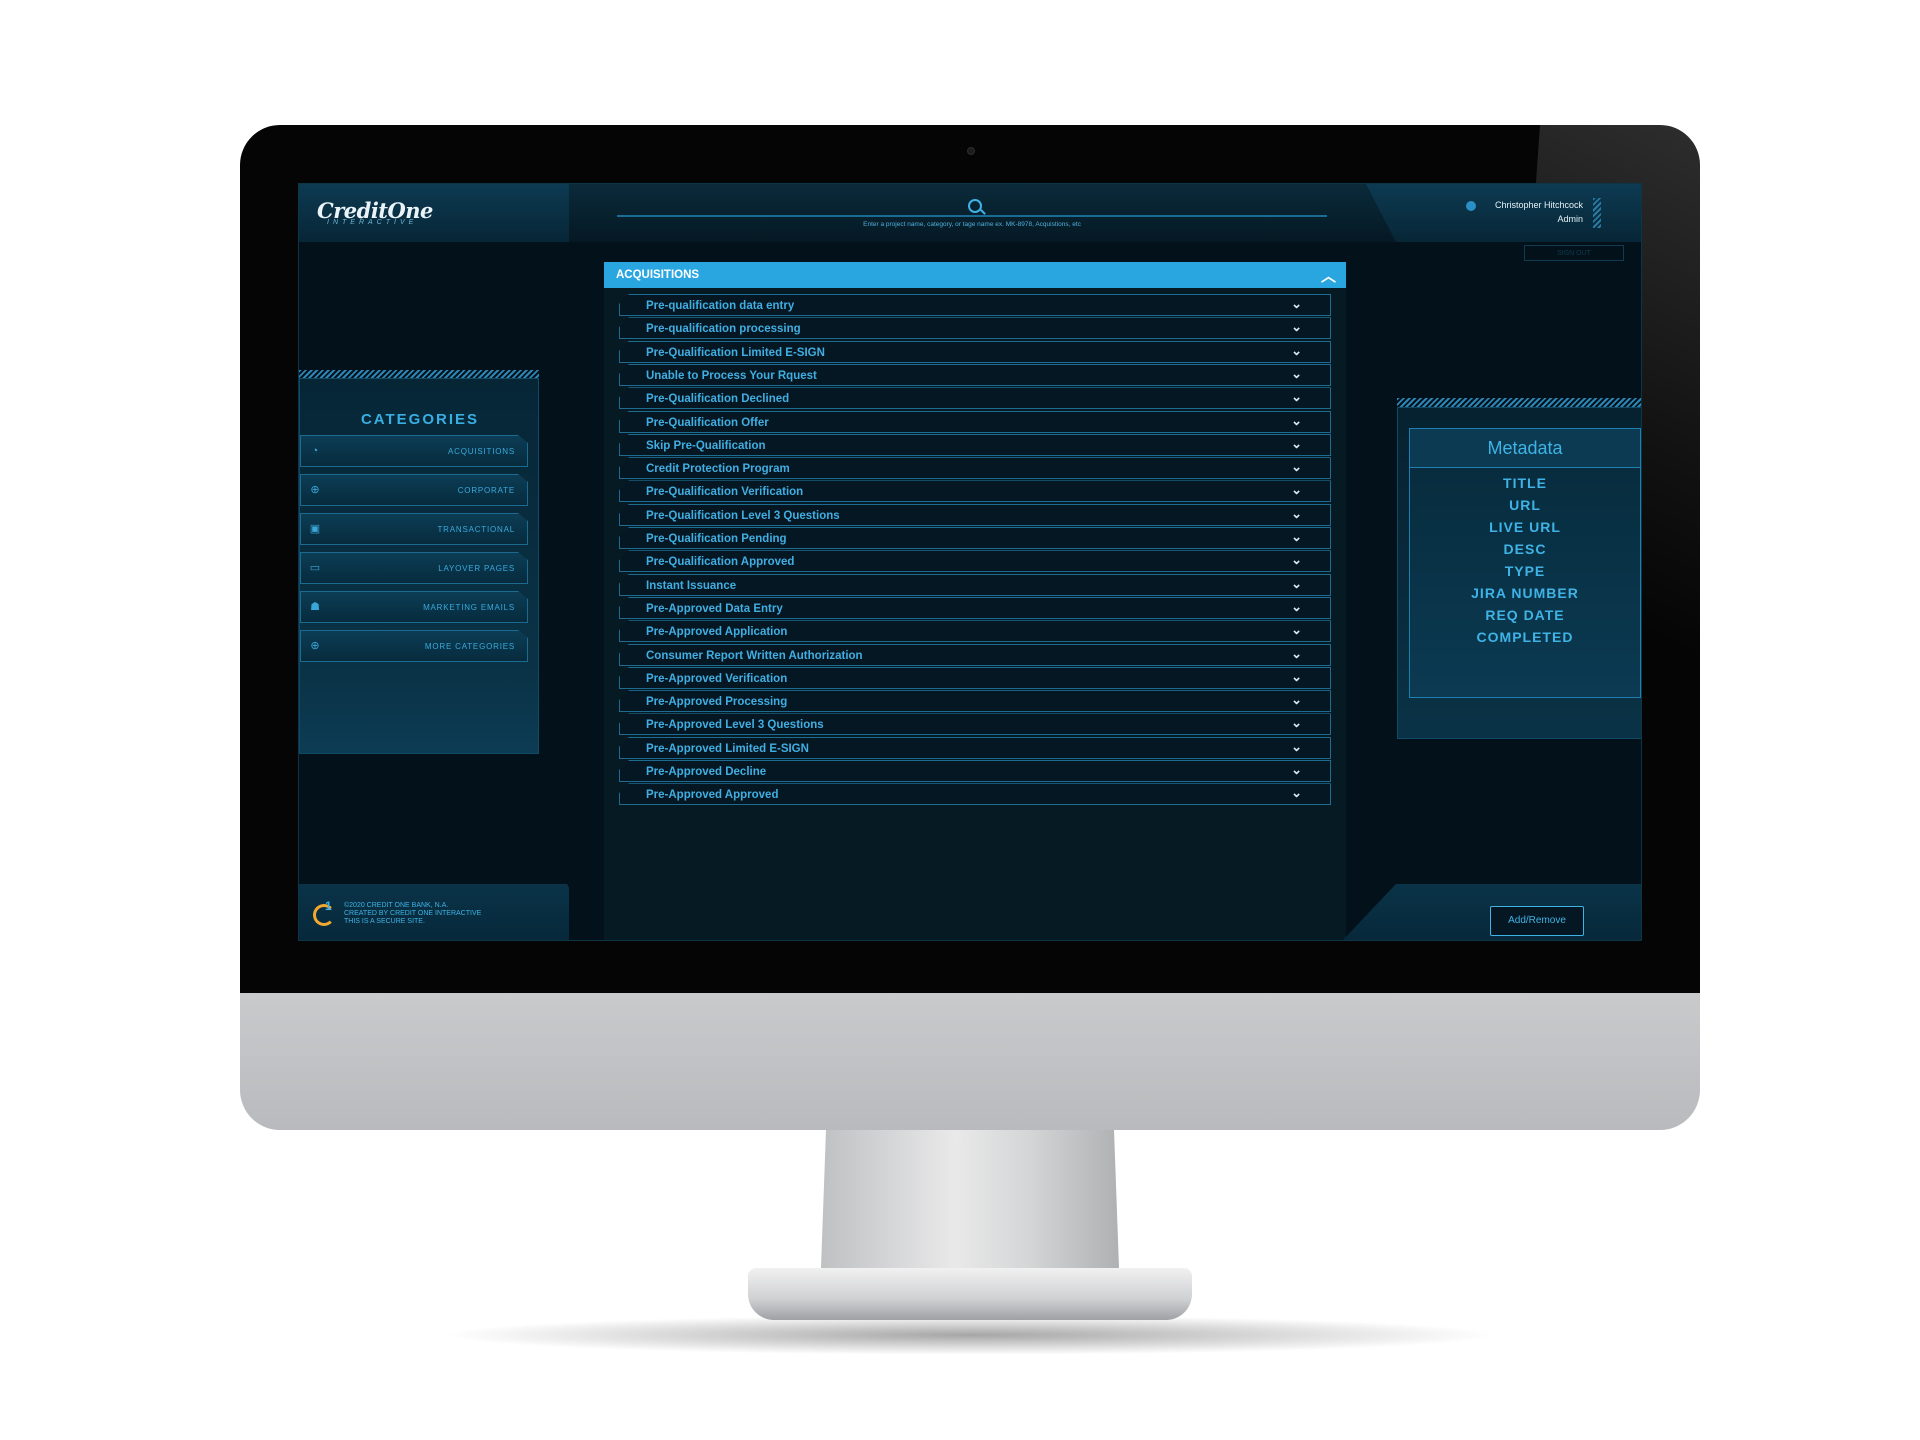 The width and height of the screenshot is (1920, 1440). I want to click on logo-subtitle: INTERACTIVE, so click(372, 222).